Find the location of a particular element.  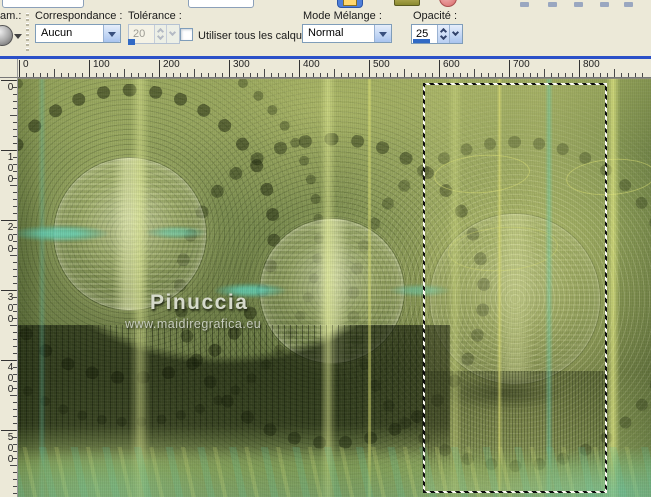

h-ruler-label: 300 is located at coordinates (239, 68).